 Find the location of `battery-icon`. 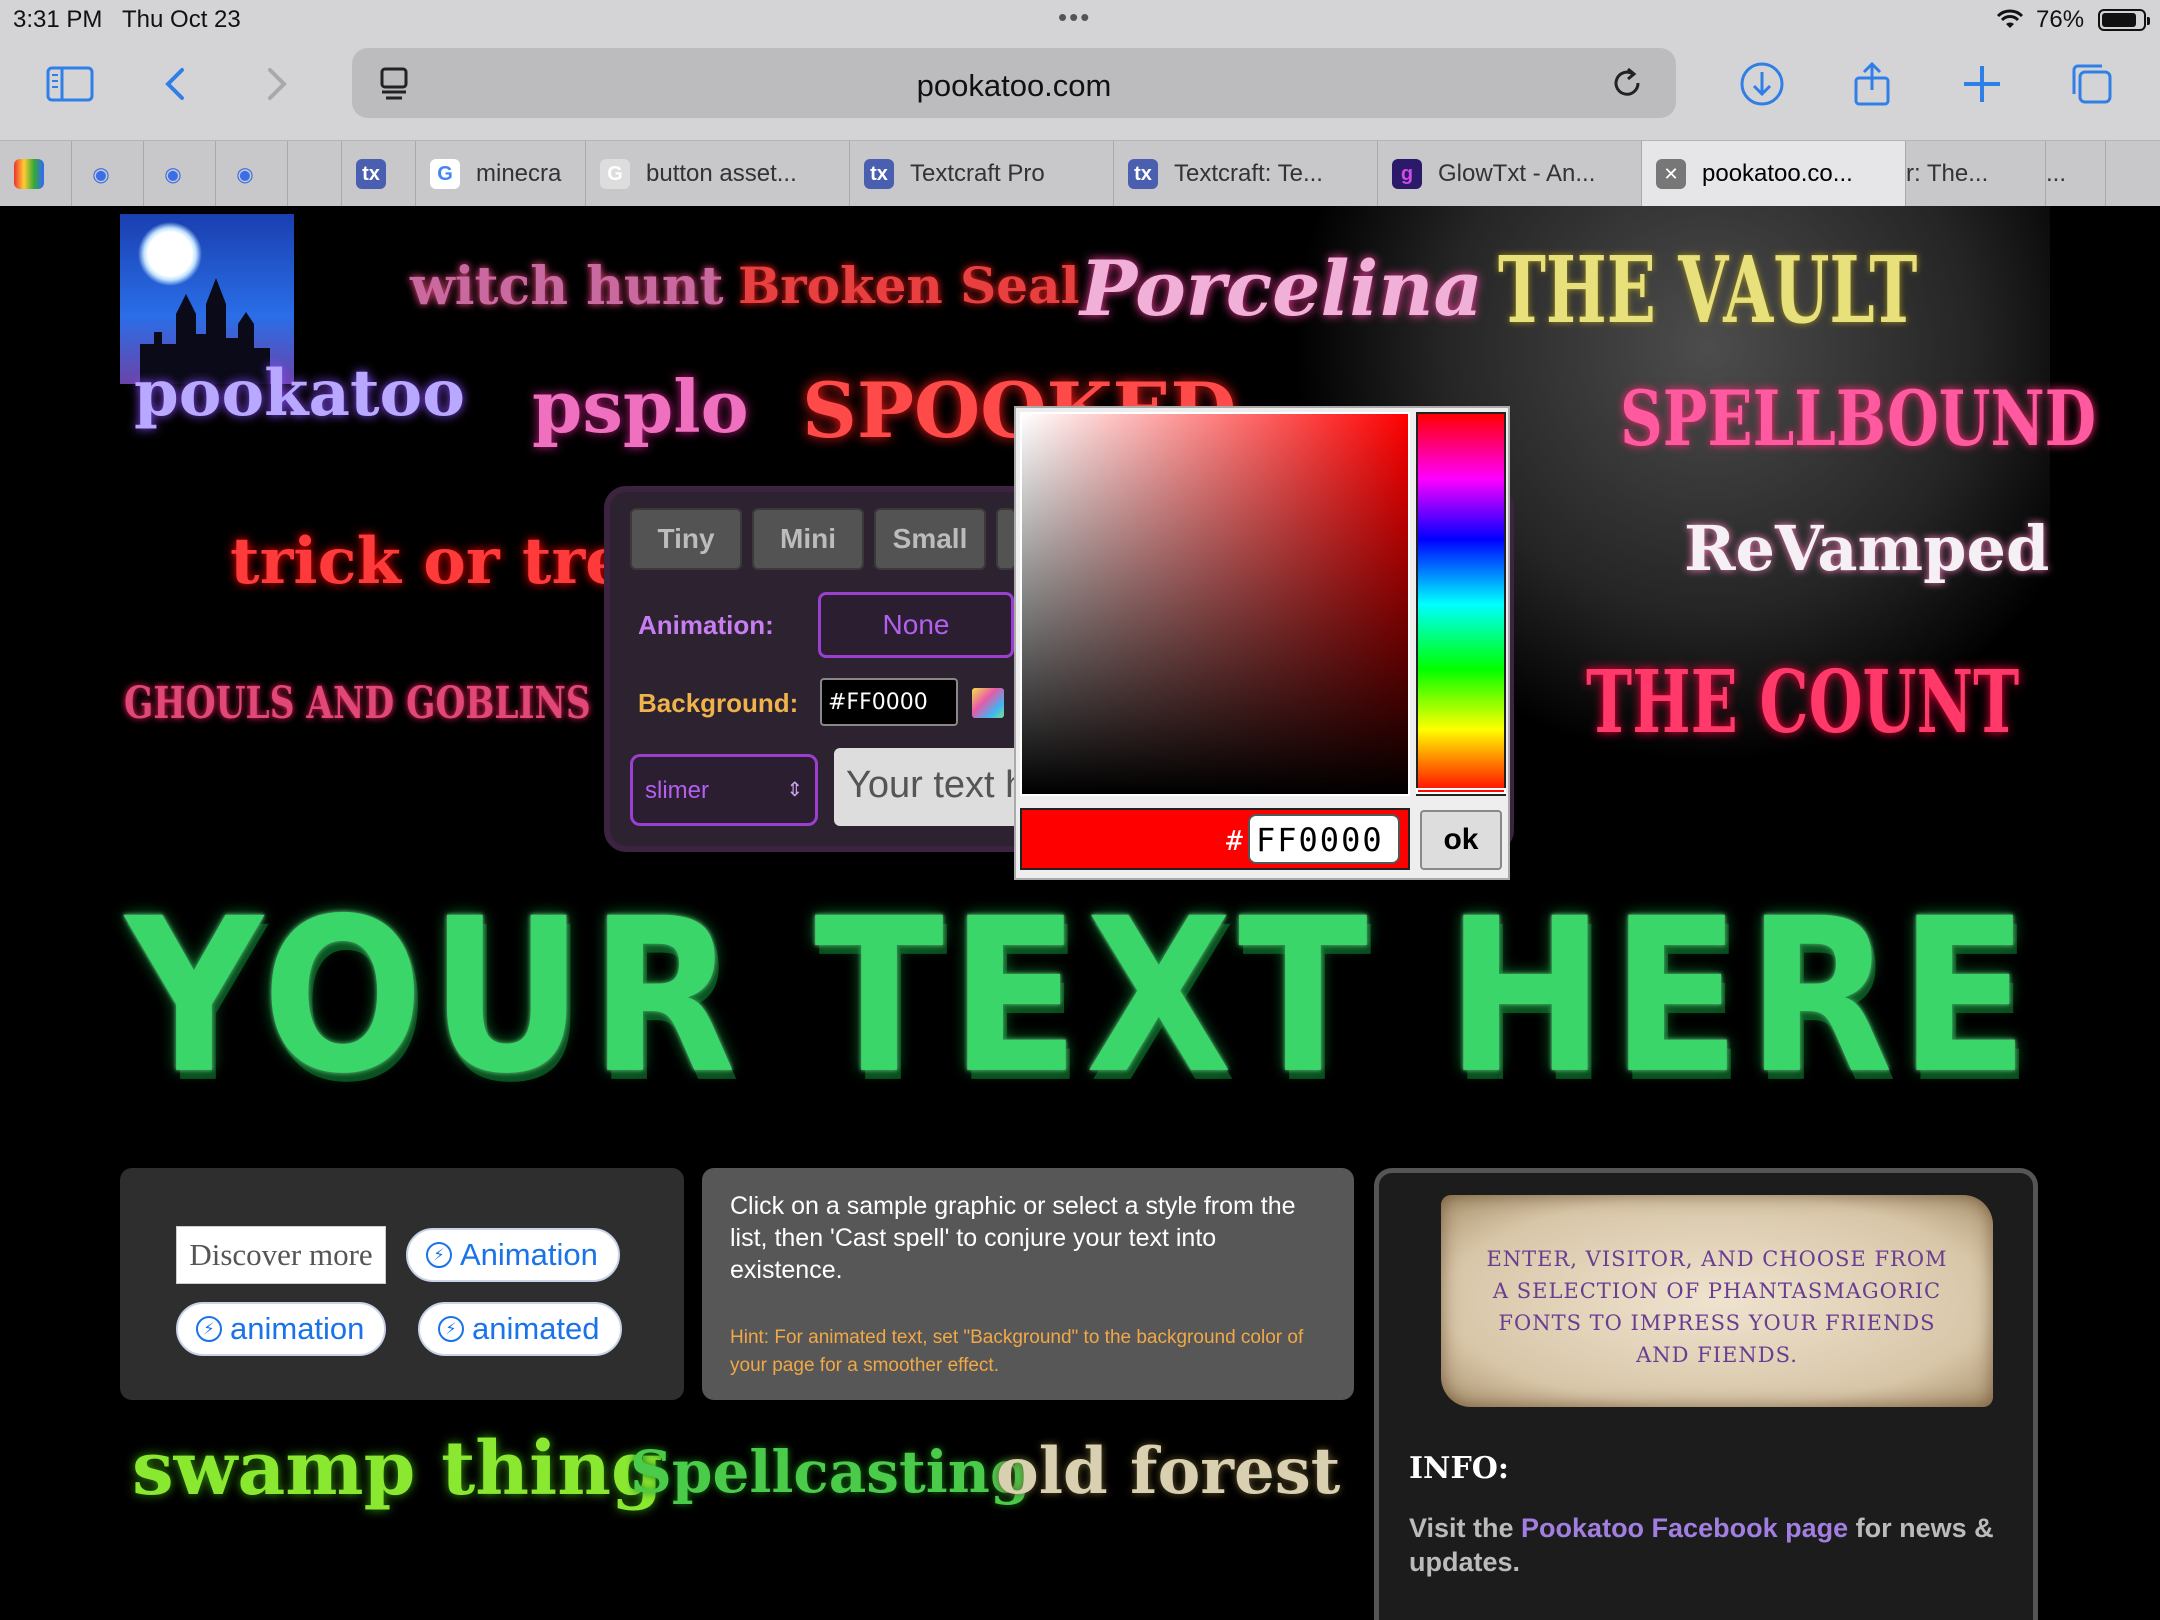

battery-icon is located at coordinates (2124, 20).